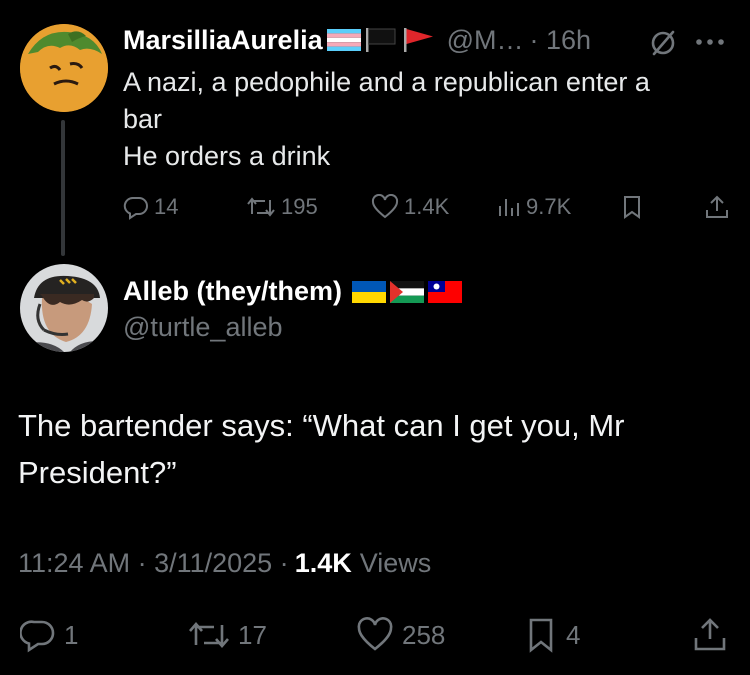 Image resolution: width=750 pixels, height=675 pixels. Describe the element at coordinates (166, 206) in the screenshot. I see `parent-reply-count: 14` at that location.